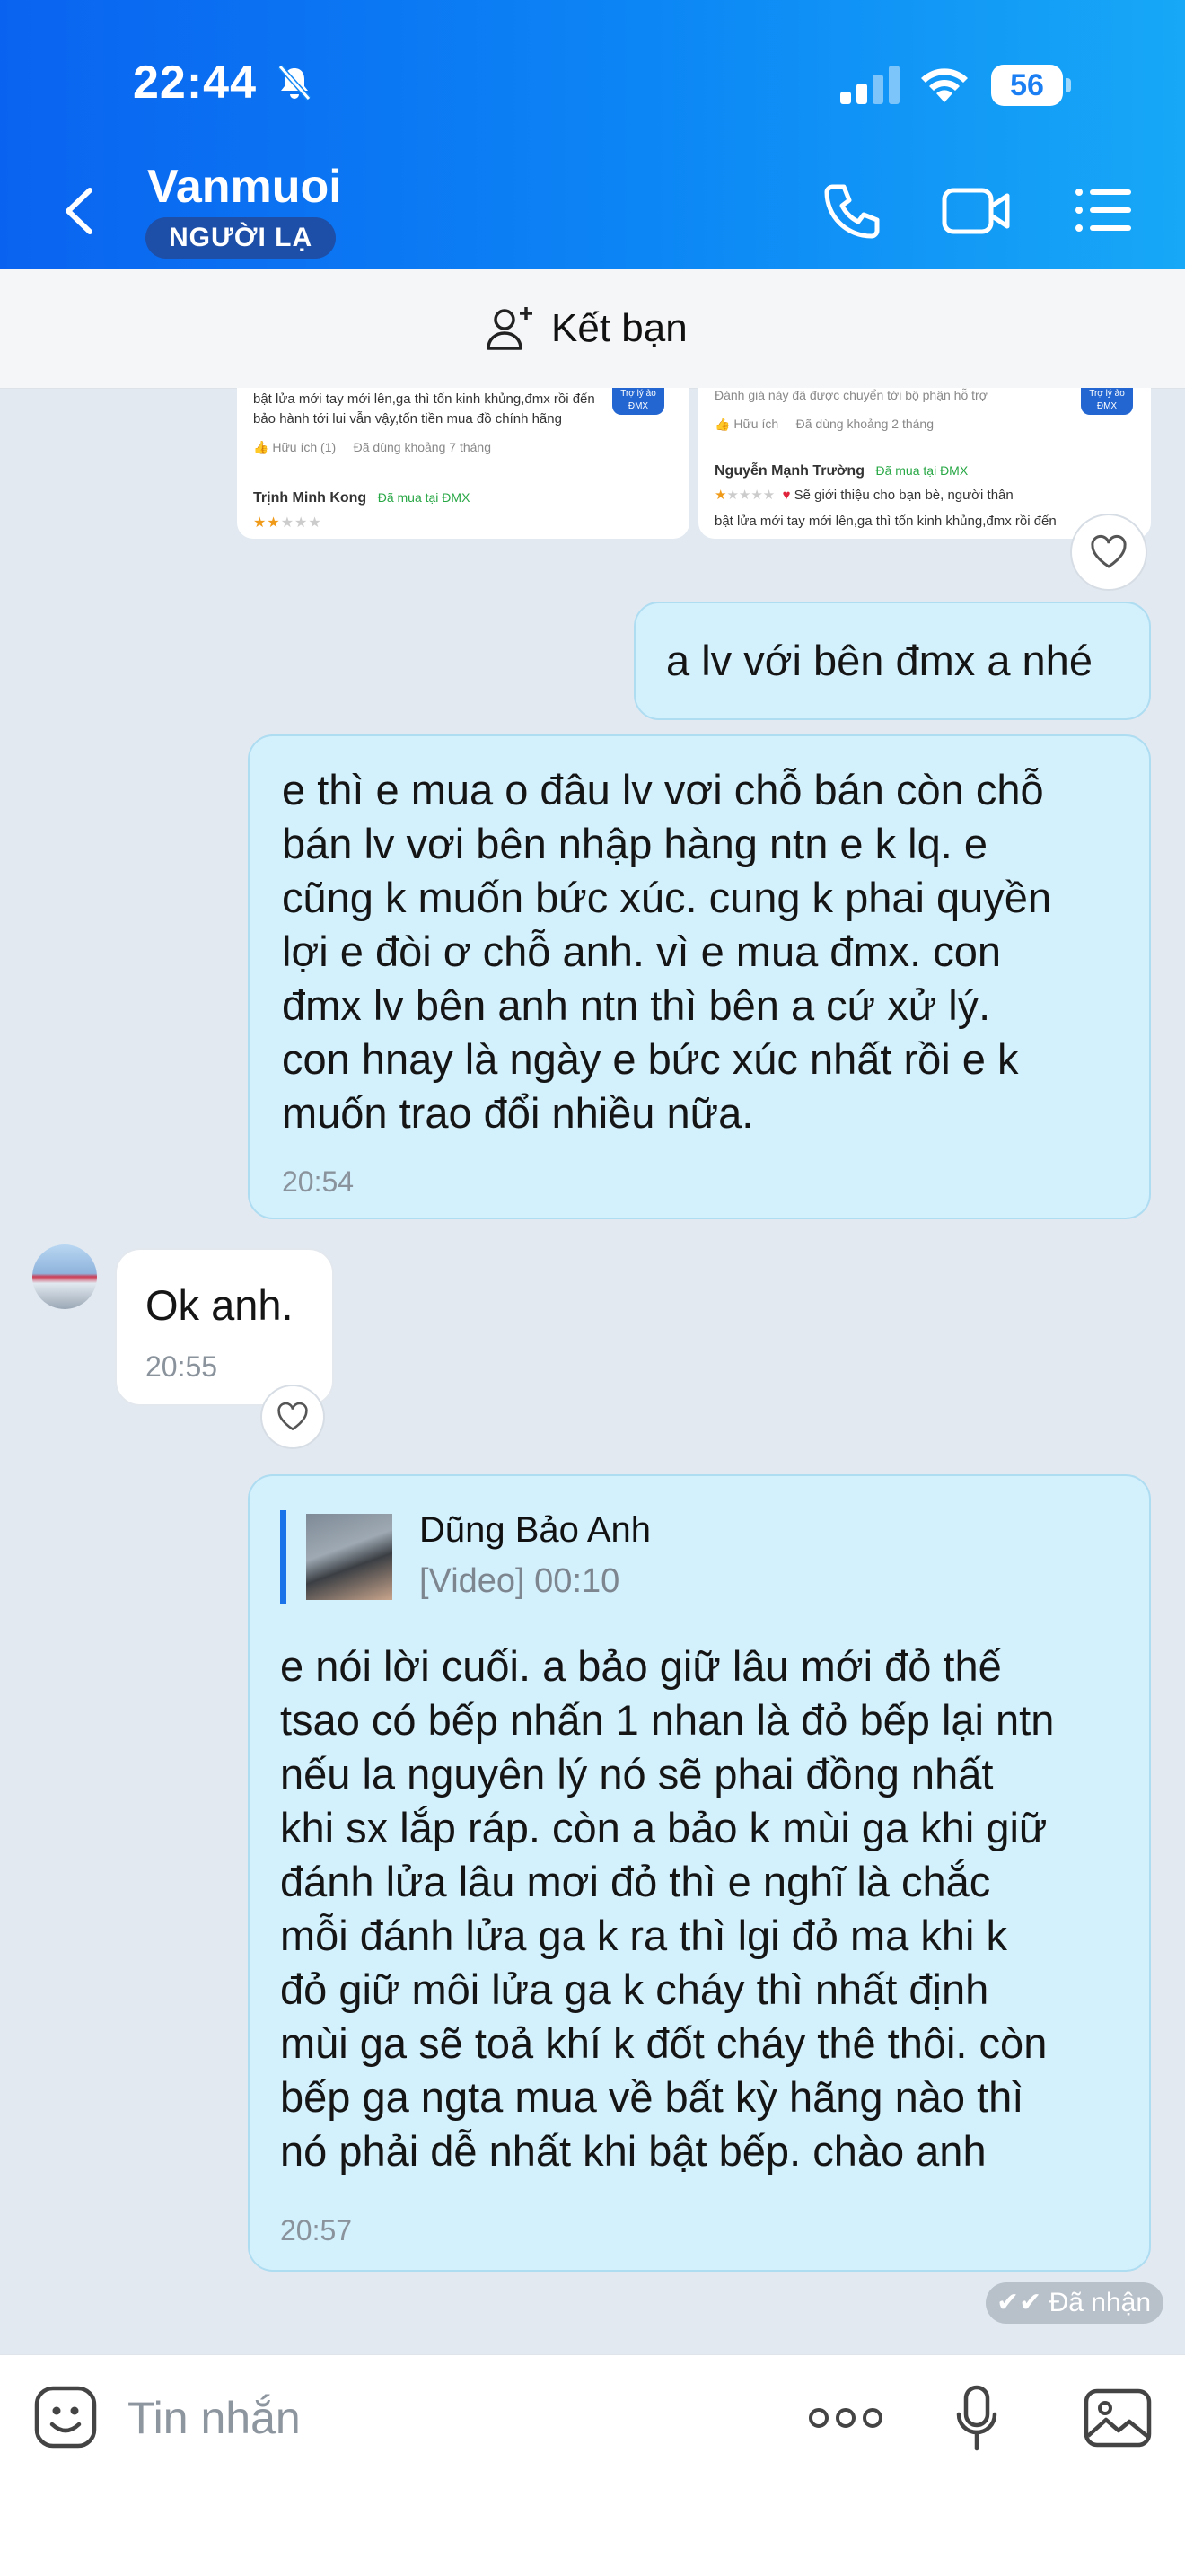 The image size is (1185, 2576). What do you see at coordinates (592, 2465) in the screenshot?
I see `message-composer` at bounding box center [592, 2465].